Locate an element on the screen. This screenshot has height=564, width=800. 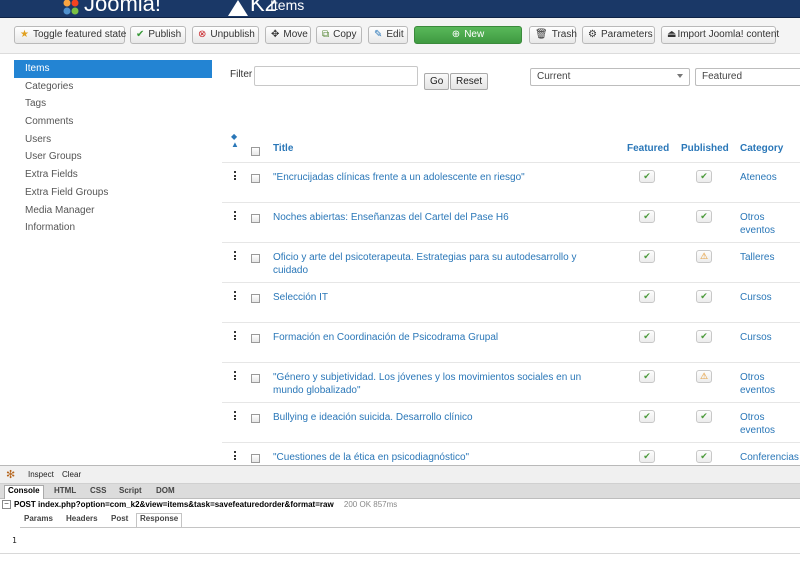
state-select-value: Current is located at coordinates (554, 76).